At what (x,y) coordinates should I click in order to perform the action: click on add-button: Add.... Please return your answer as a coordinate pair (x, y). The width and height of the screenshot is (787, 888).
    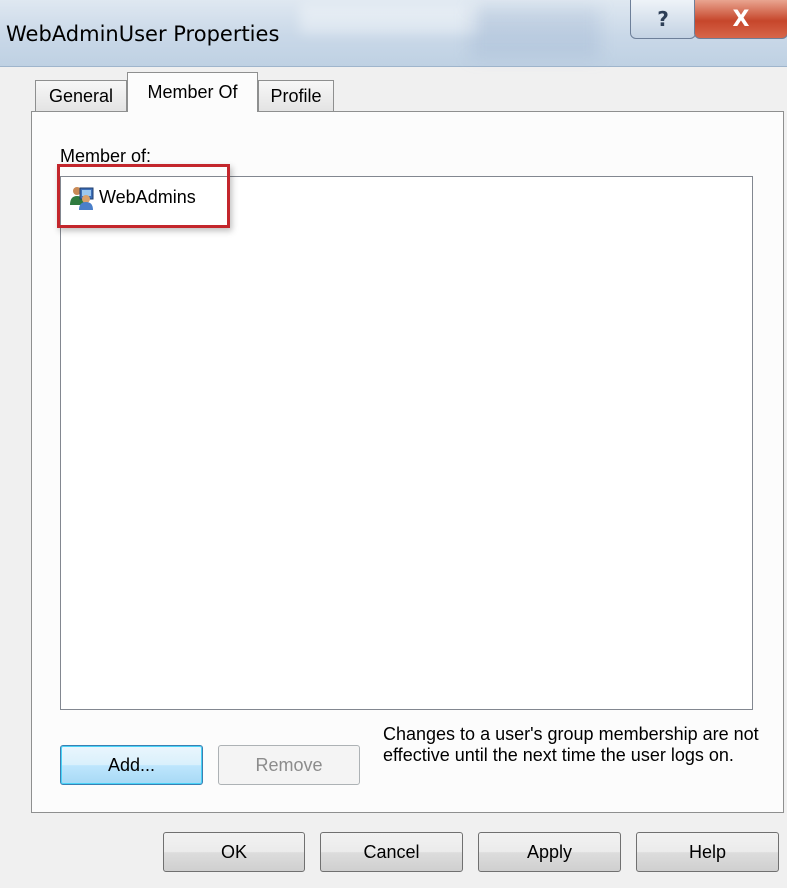
    Looking at the image, I should click on (131, 765).